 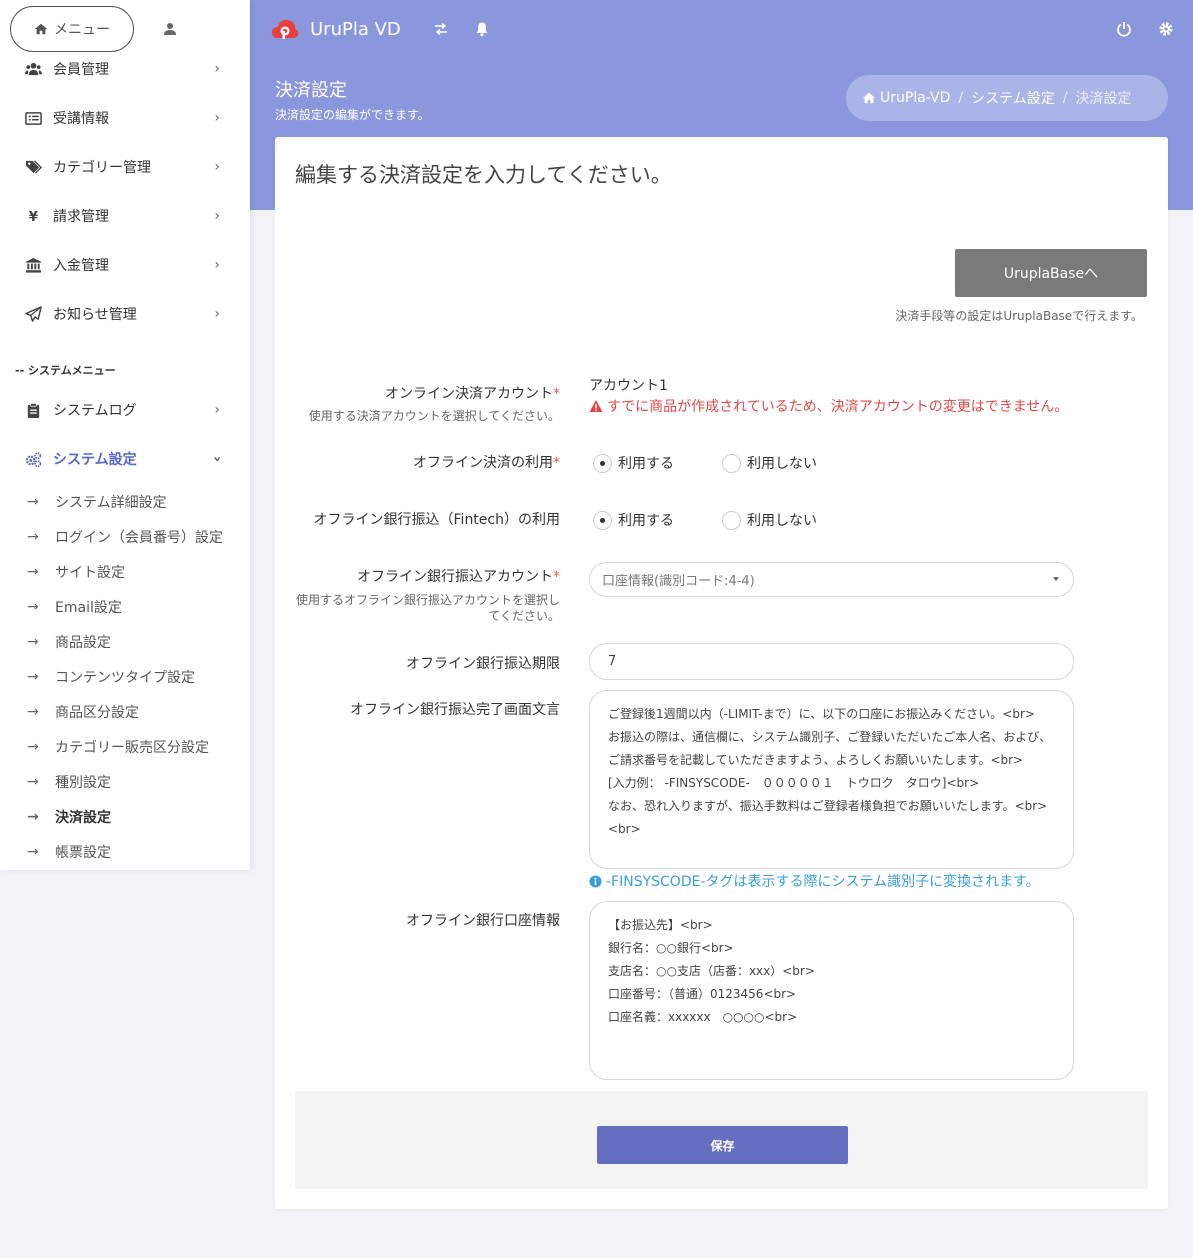 I want to click on sidebar-item-label: システム設定, so click(x=95, y=460).